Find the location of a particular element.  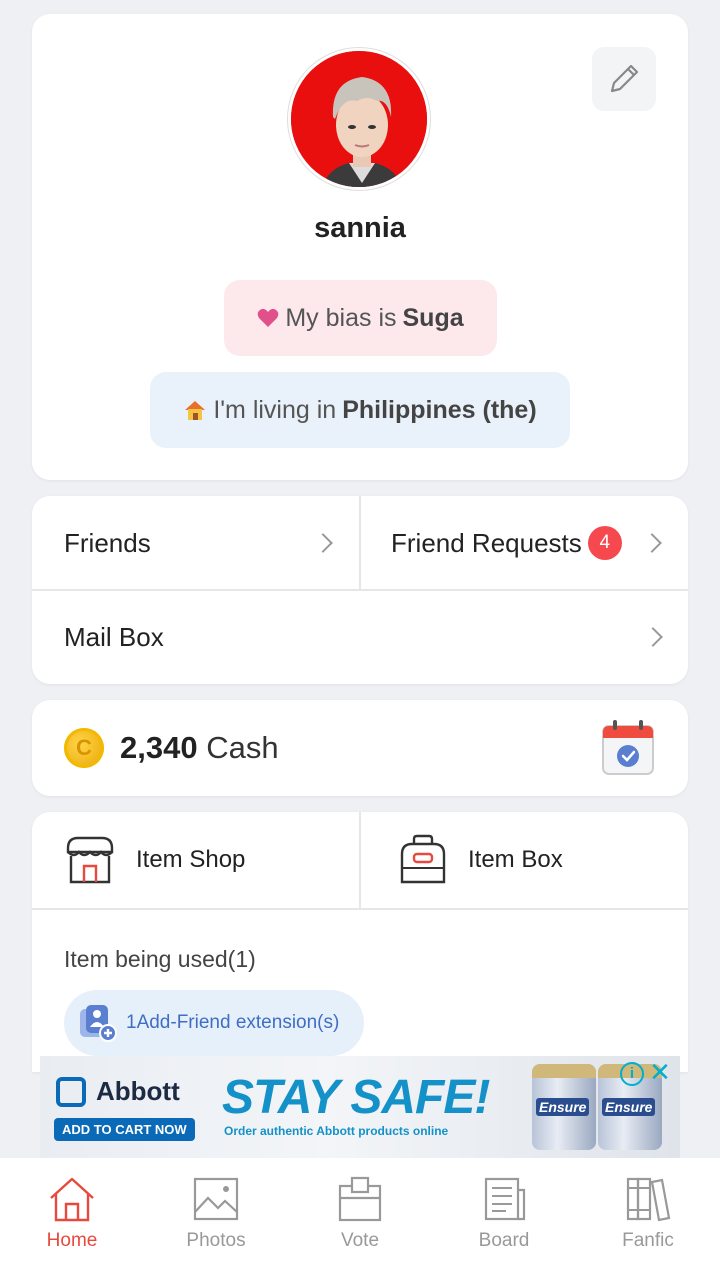

ad-subline: Order authentic Abbott products online is located at coordinates (336, 1131).